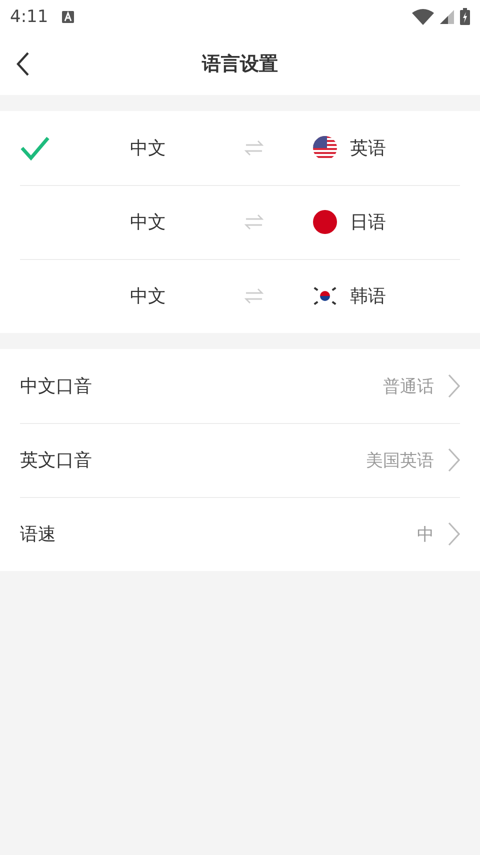 This screenshot has height=855, width=480. Describe the element at coordinates (465, 16) in the screenshot. I see `battery-icon` at that location.